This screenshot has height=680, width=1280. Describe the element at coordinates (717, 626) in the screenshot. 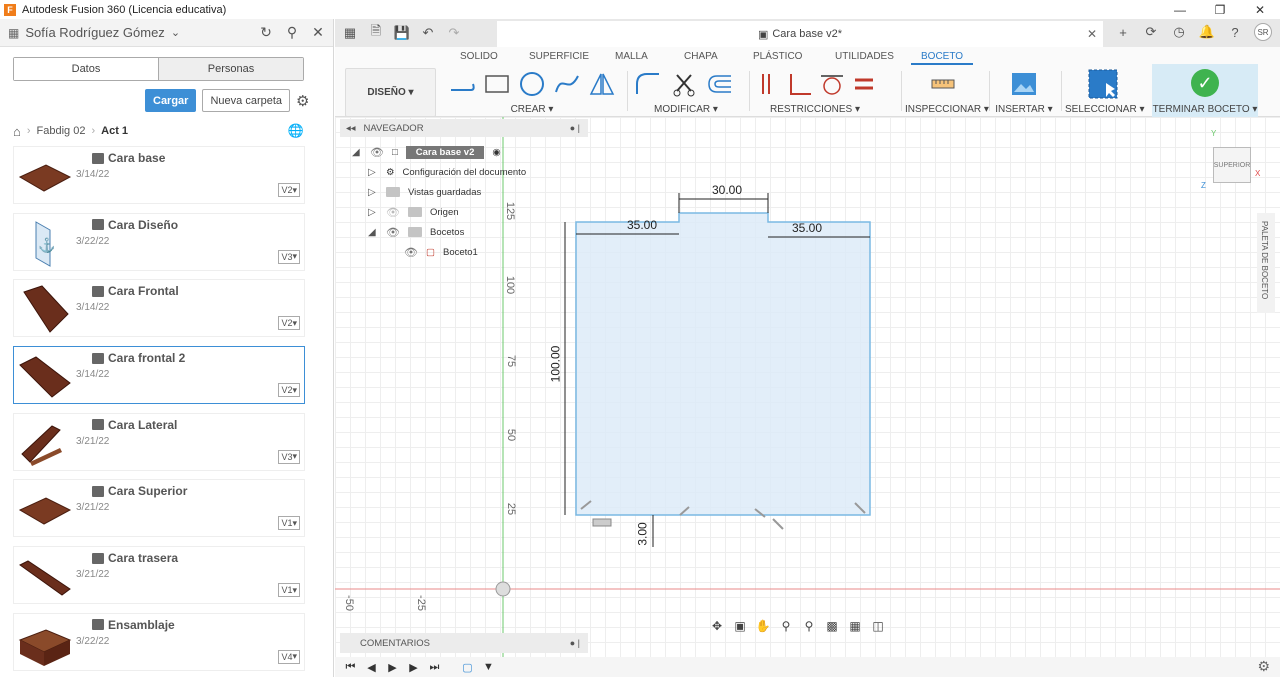

I see `orbit-icon: ✥` at that location.